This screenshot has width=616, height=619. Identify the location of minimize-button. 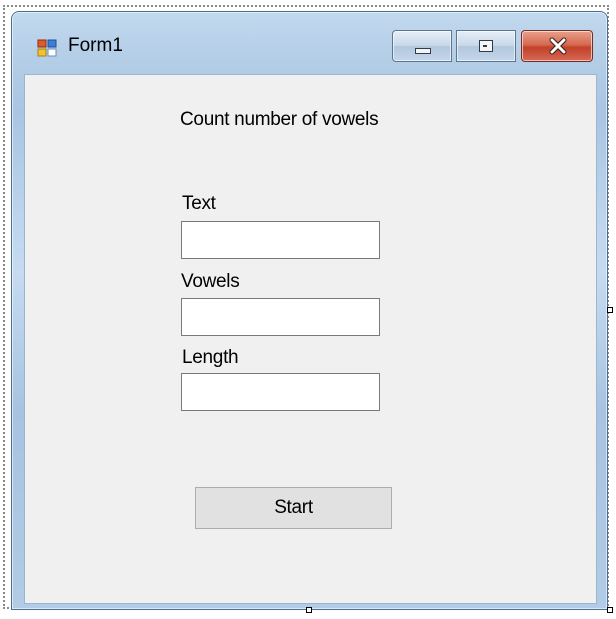
(422, 46).